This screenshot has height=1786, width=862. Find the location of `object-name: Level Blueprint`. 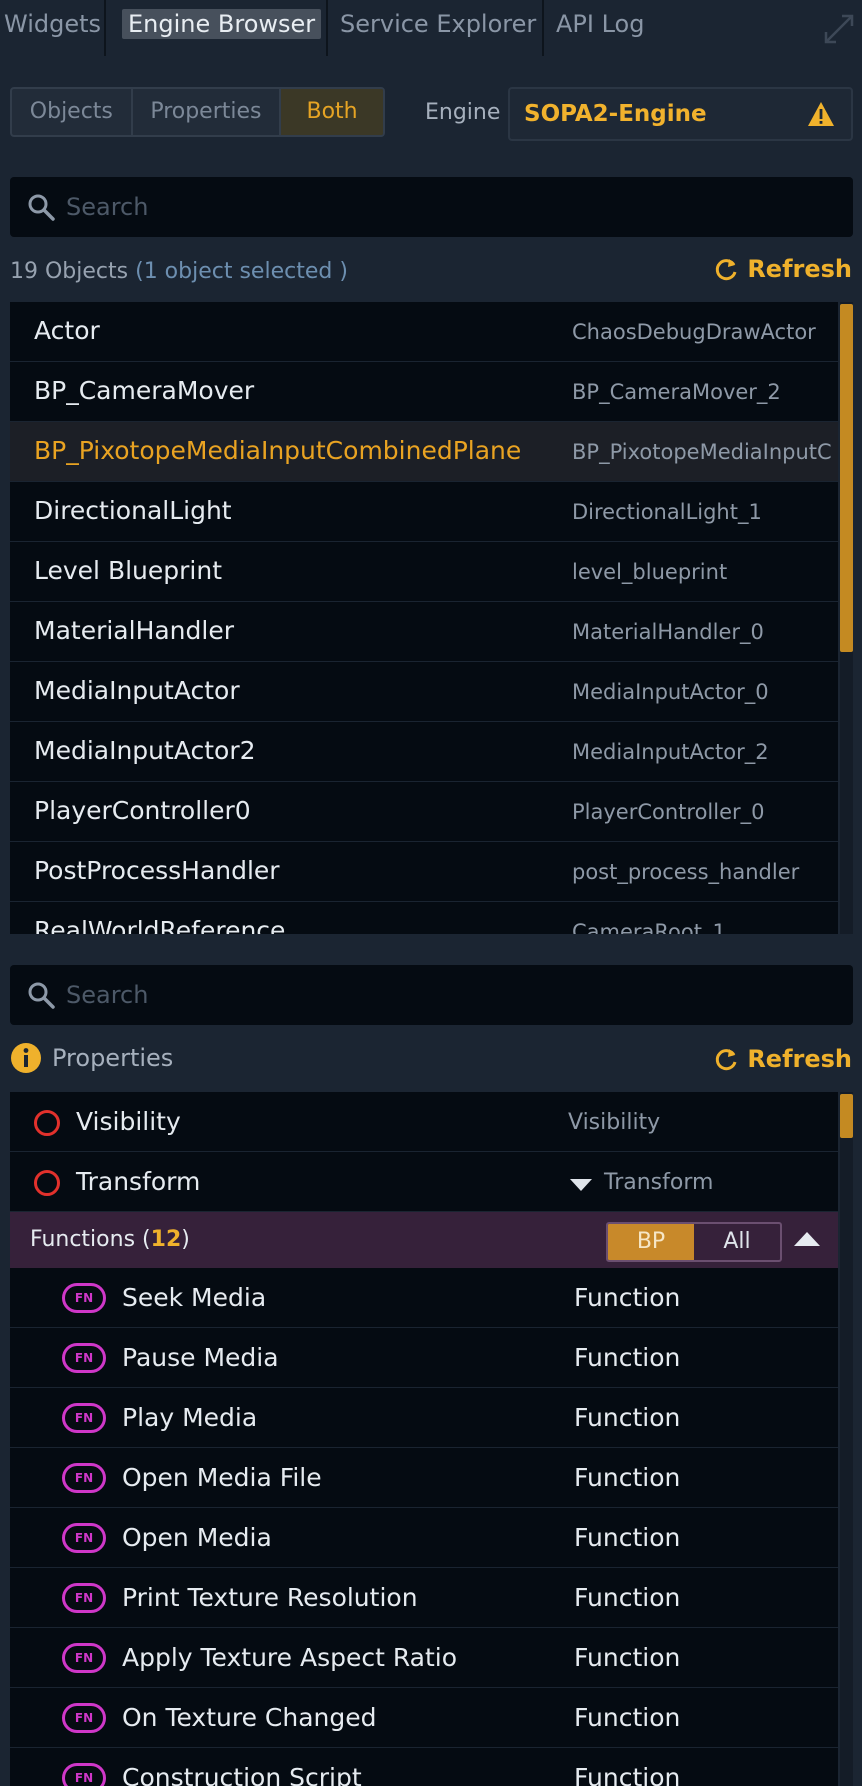

object-name: Level Blueprint is located at coordinates (128, 570).